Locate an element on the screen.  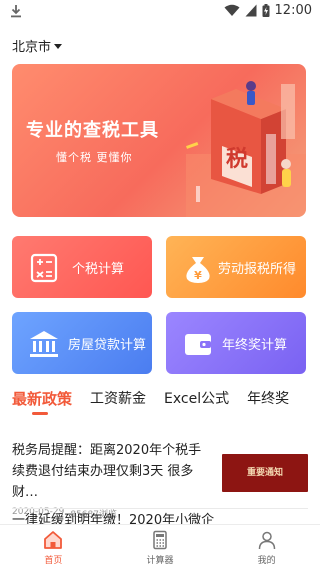
mortgage-calc-card: 房屋贷款计算 is located at coordinates (82, 343).